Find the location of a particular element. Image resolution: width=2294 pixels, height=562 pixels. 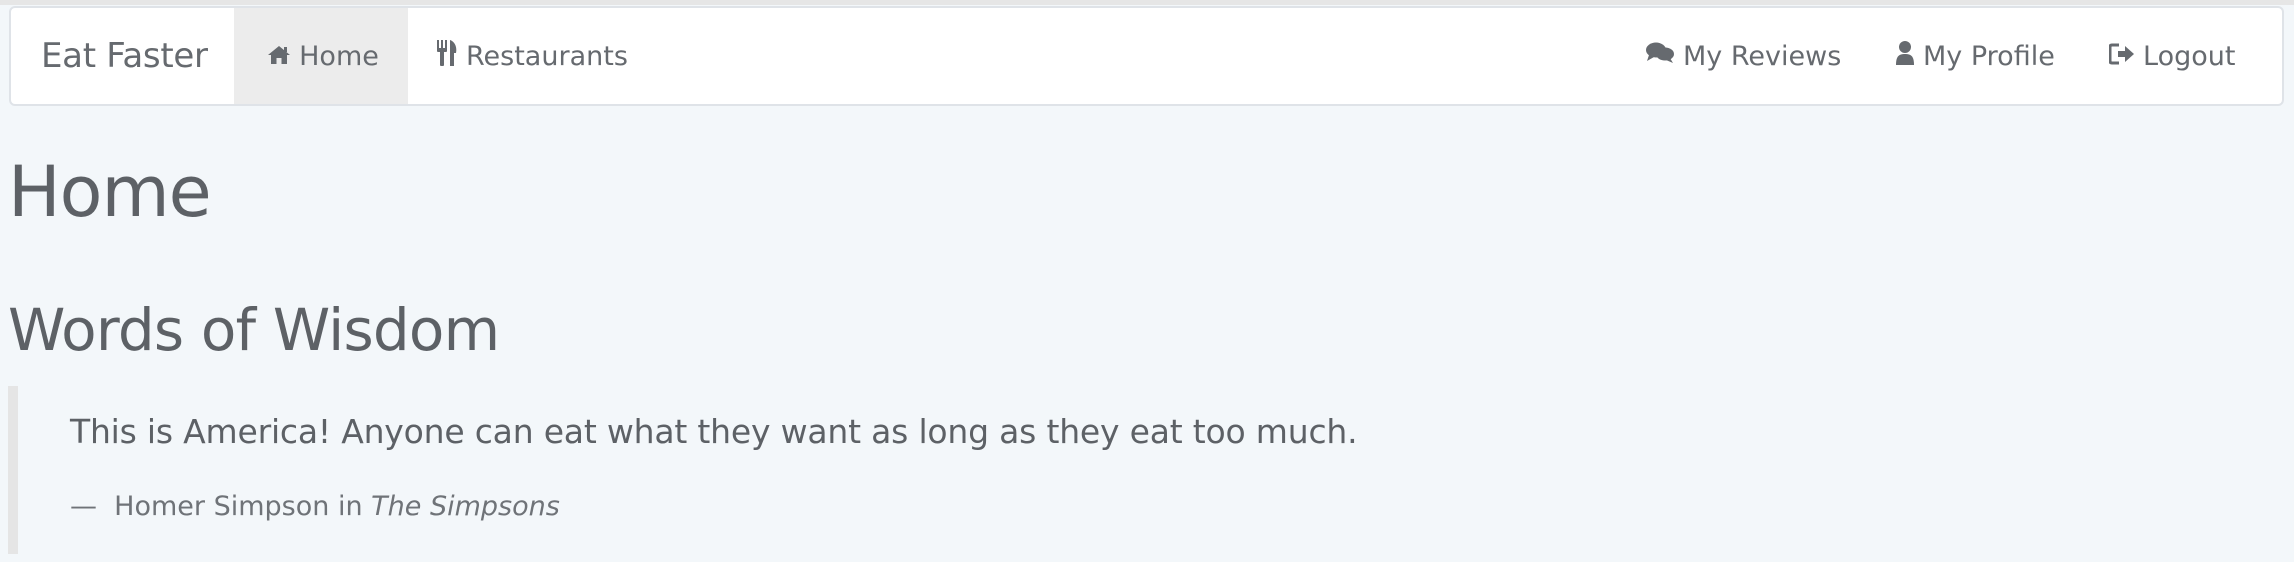

quote-dash: — is located at coordinates (83, 506).